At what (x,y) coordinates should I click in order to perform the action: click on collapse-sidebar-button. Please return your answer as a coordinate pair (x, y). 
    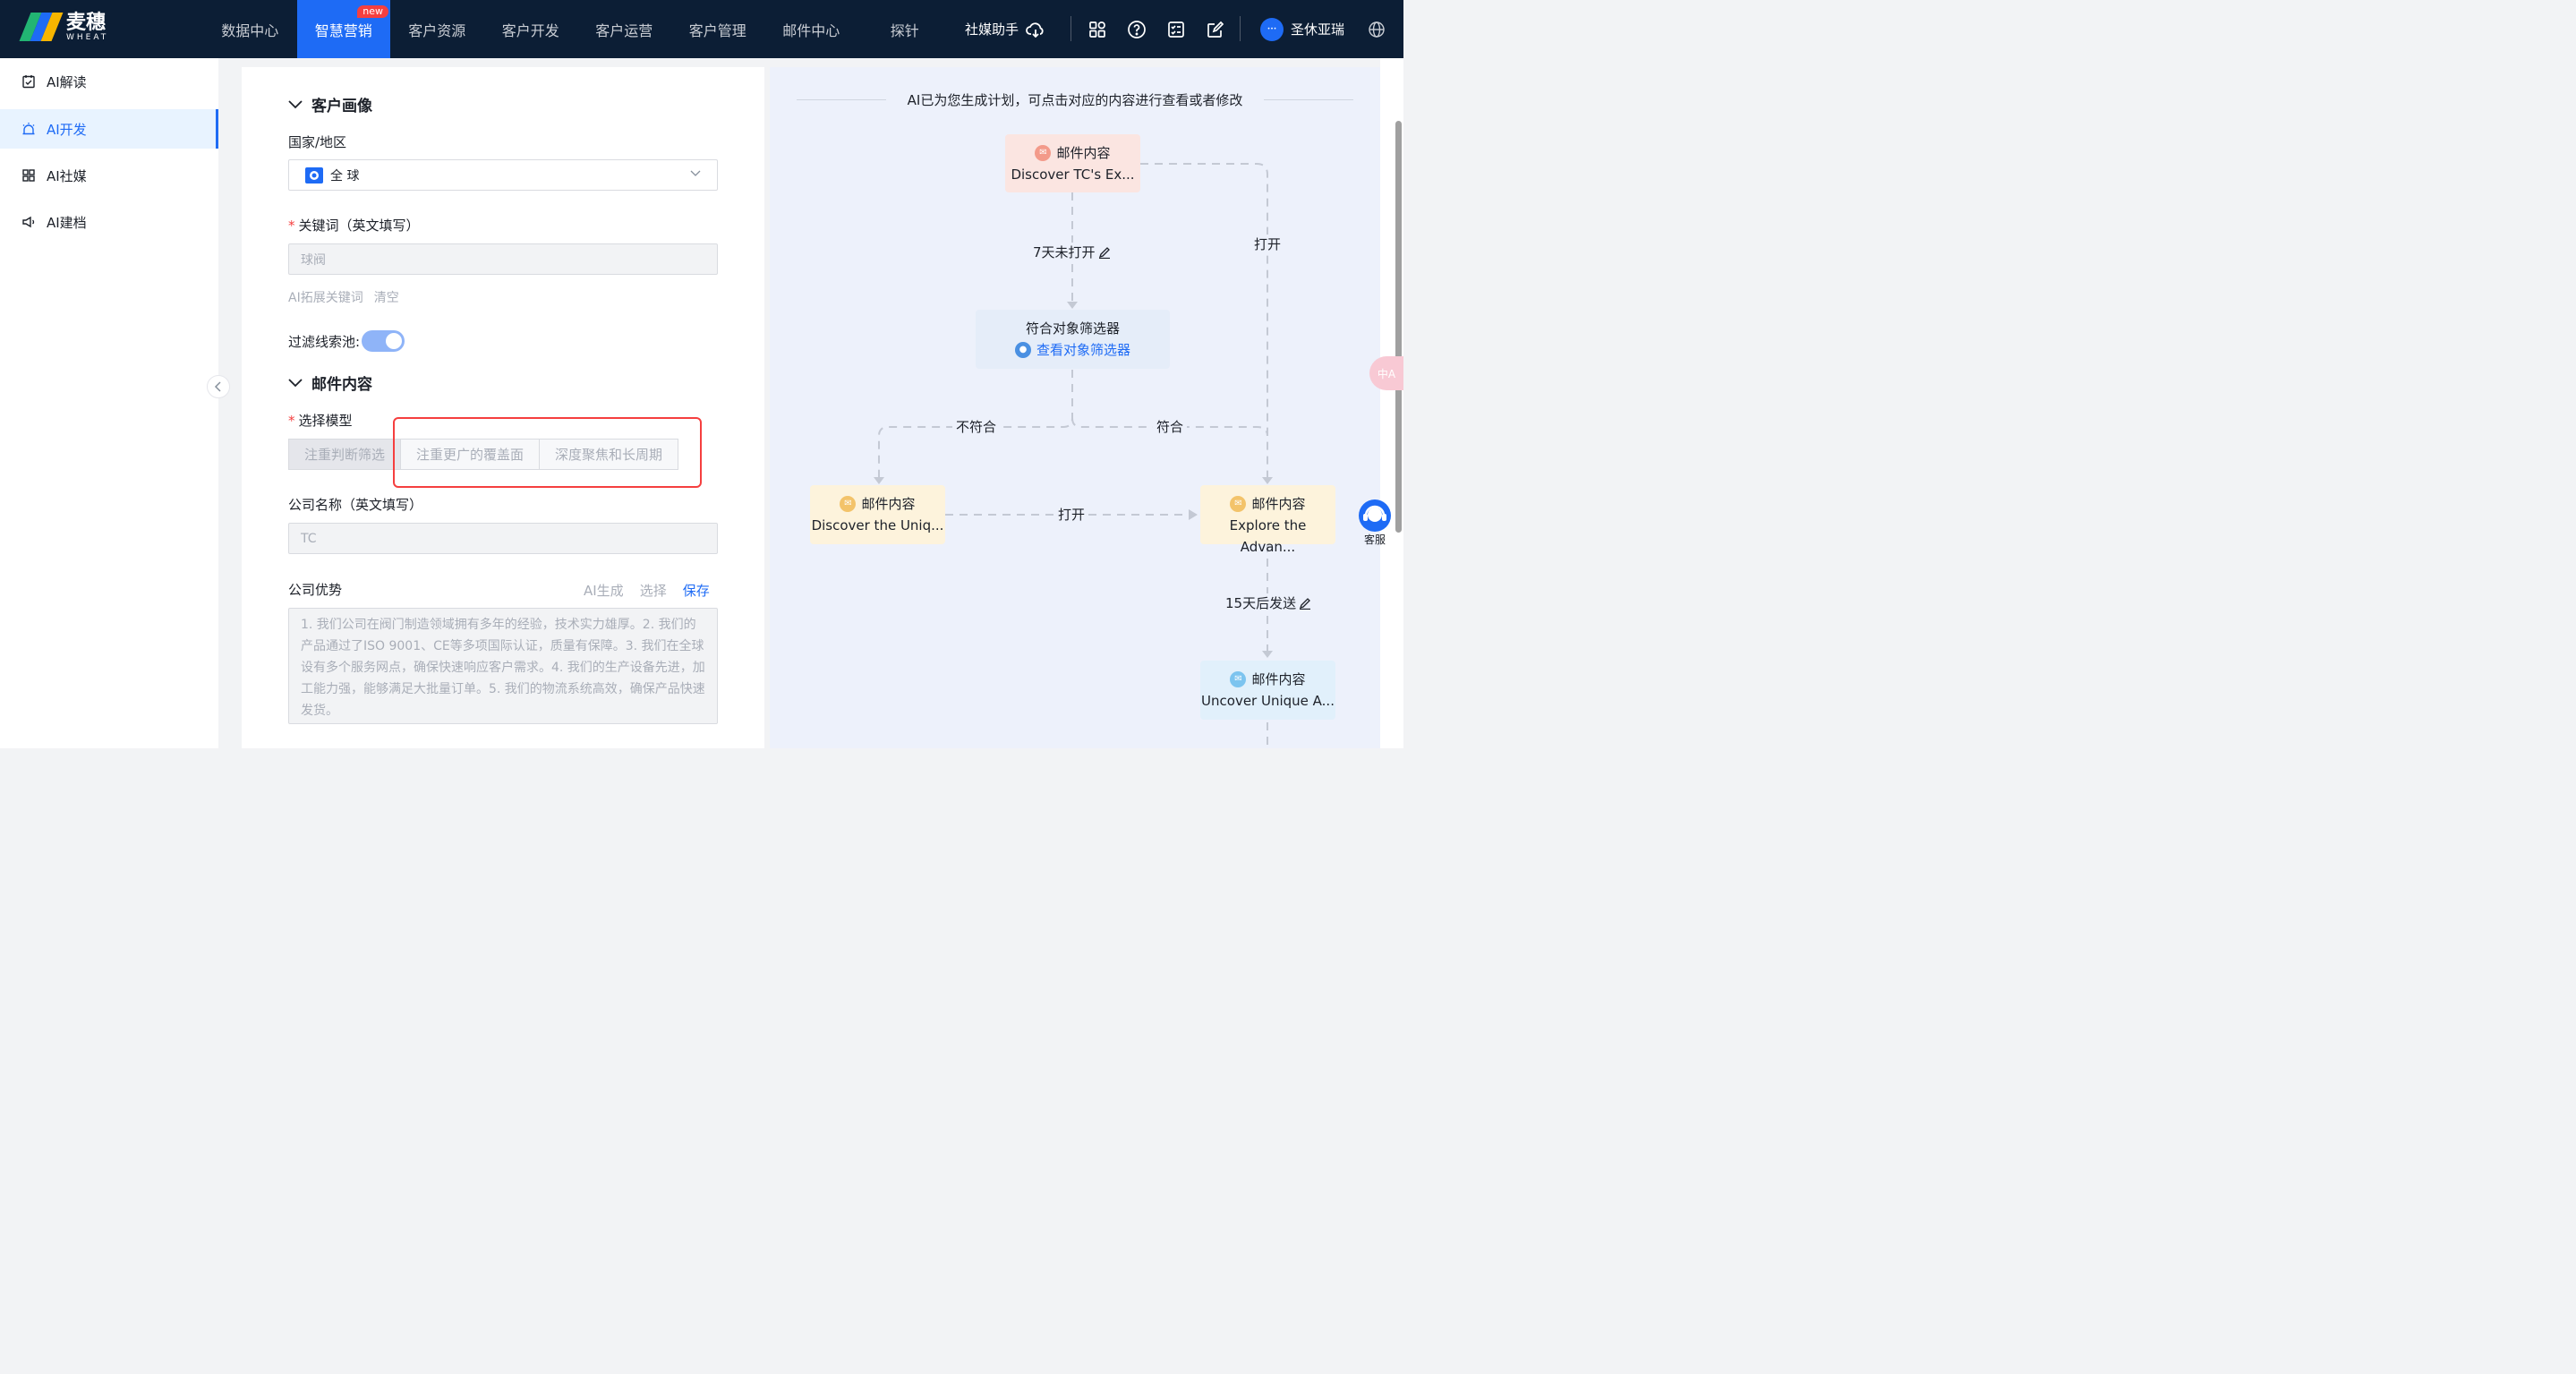
    Looking at the image, I should click on (218, 386).